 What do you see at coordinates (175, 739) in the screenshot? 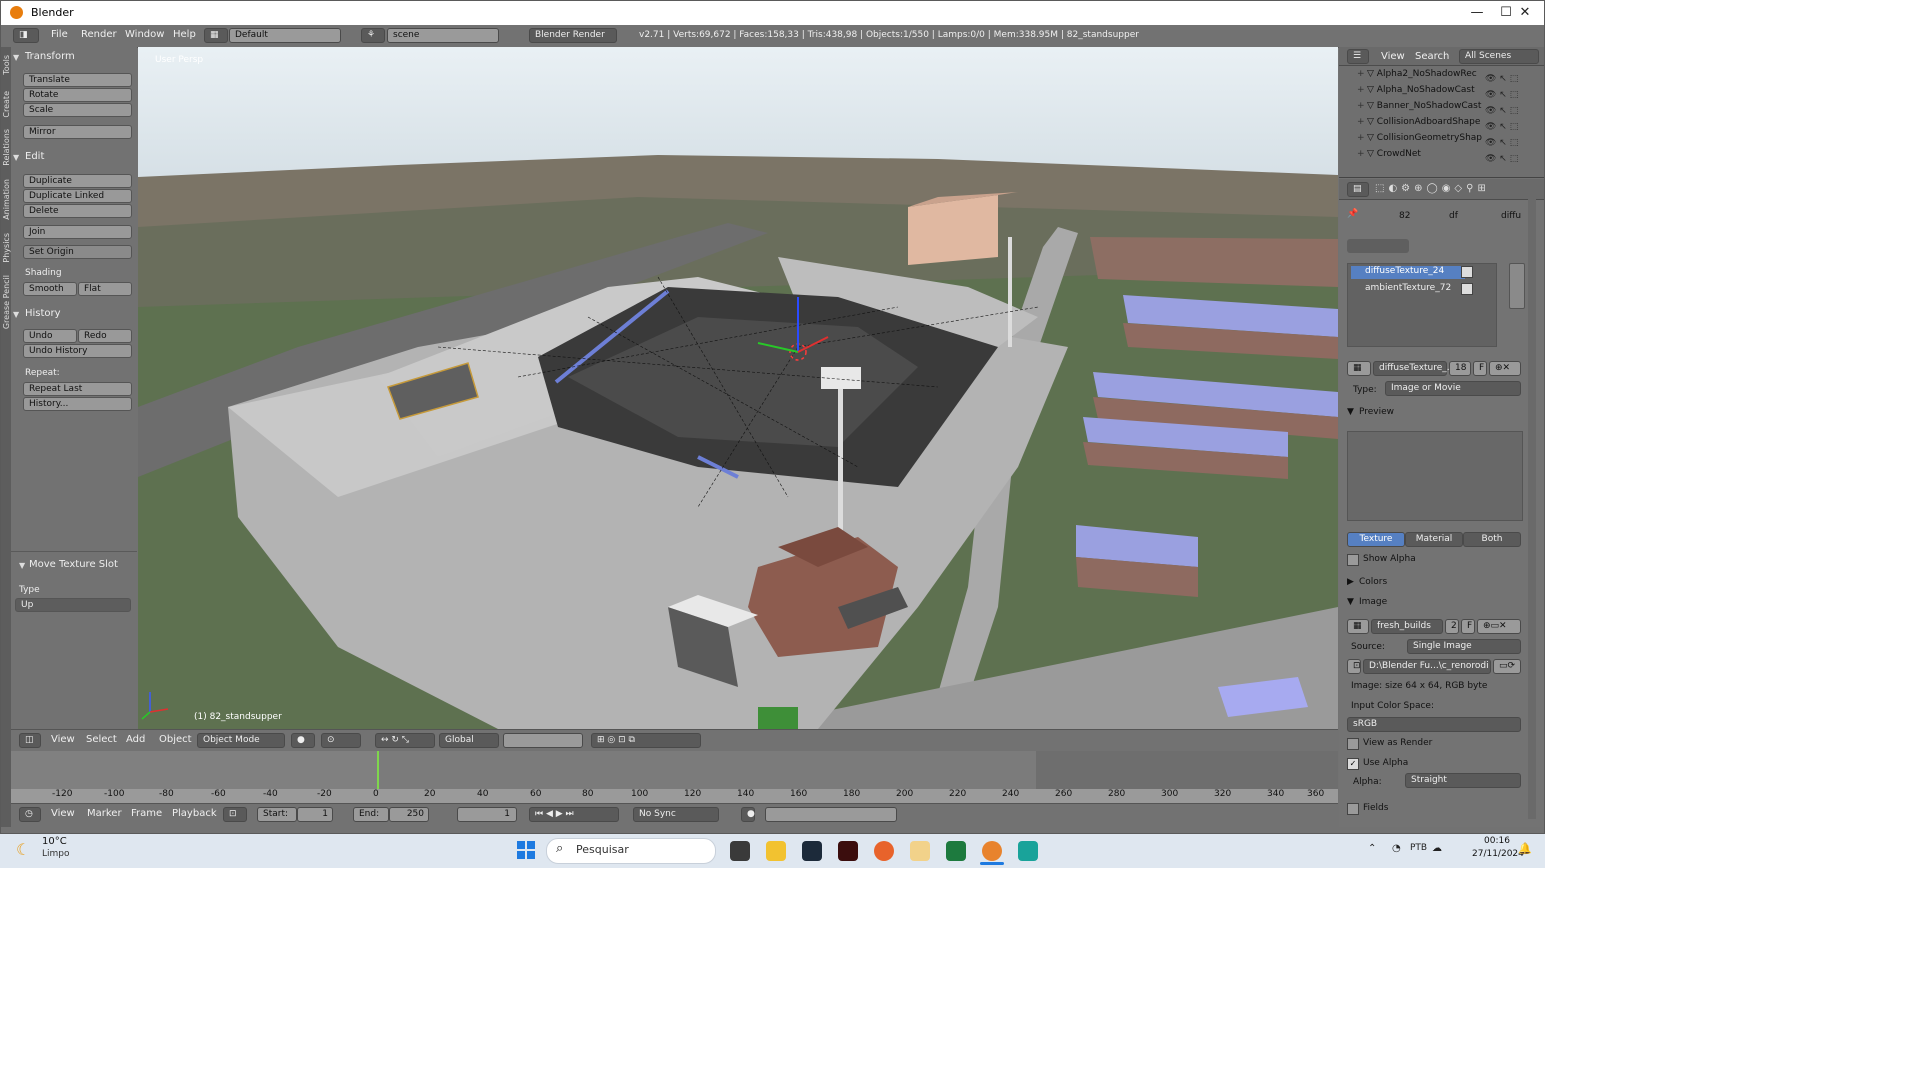
I see `menu-object: Object` at bounding box center [175, 739].